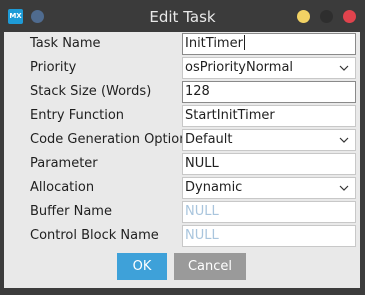  What do you see at coordinates (269, 212) in the screenshot?
I see `buffer-name-input: NULL` at bounding box center [269, 212].